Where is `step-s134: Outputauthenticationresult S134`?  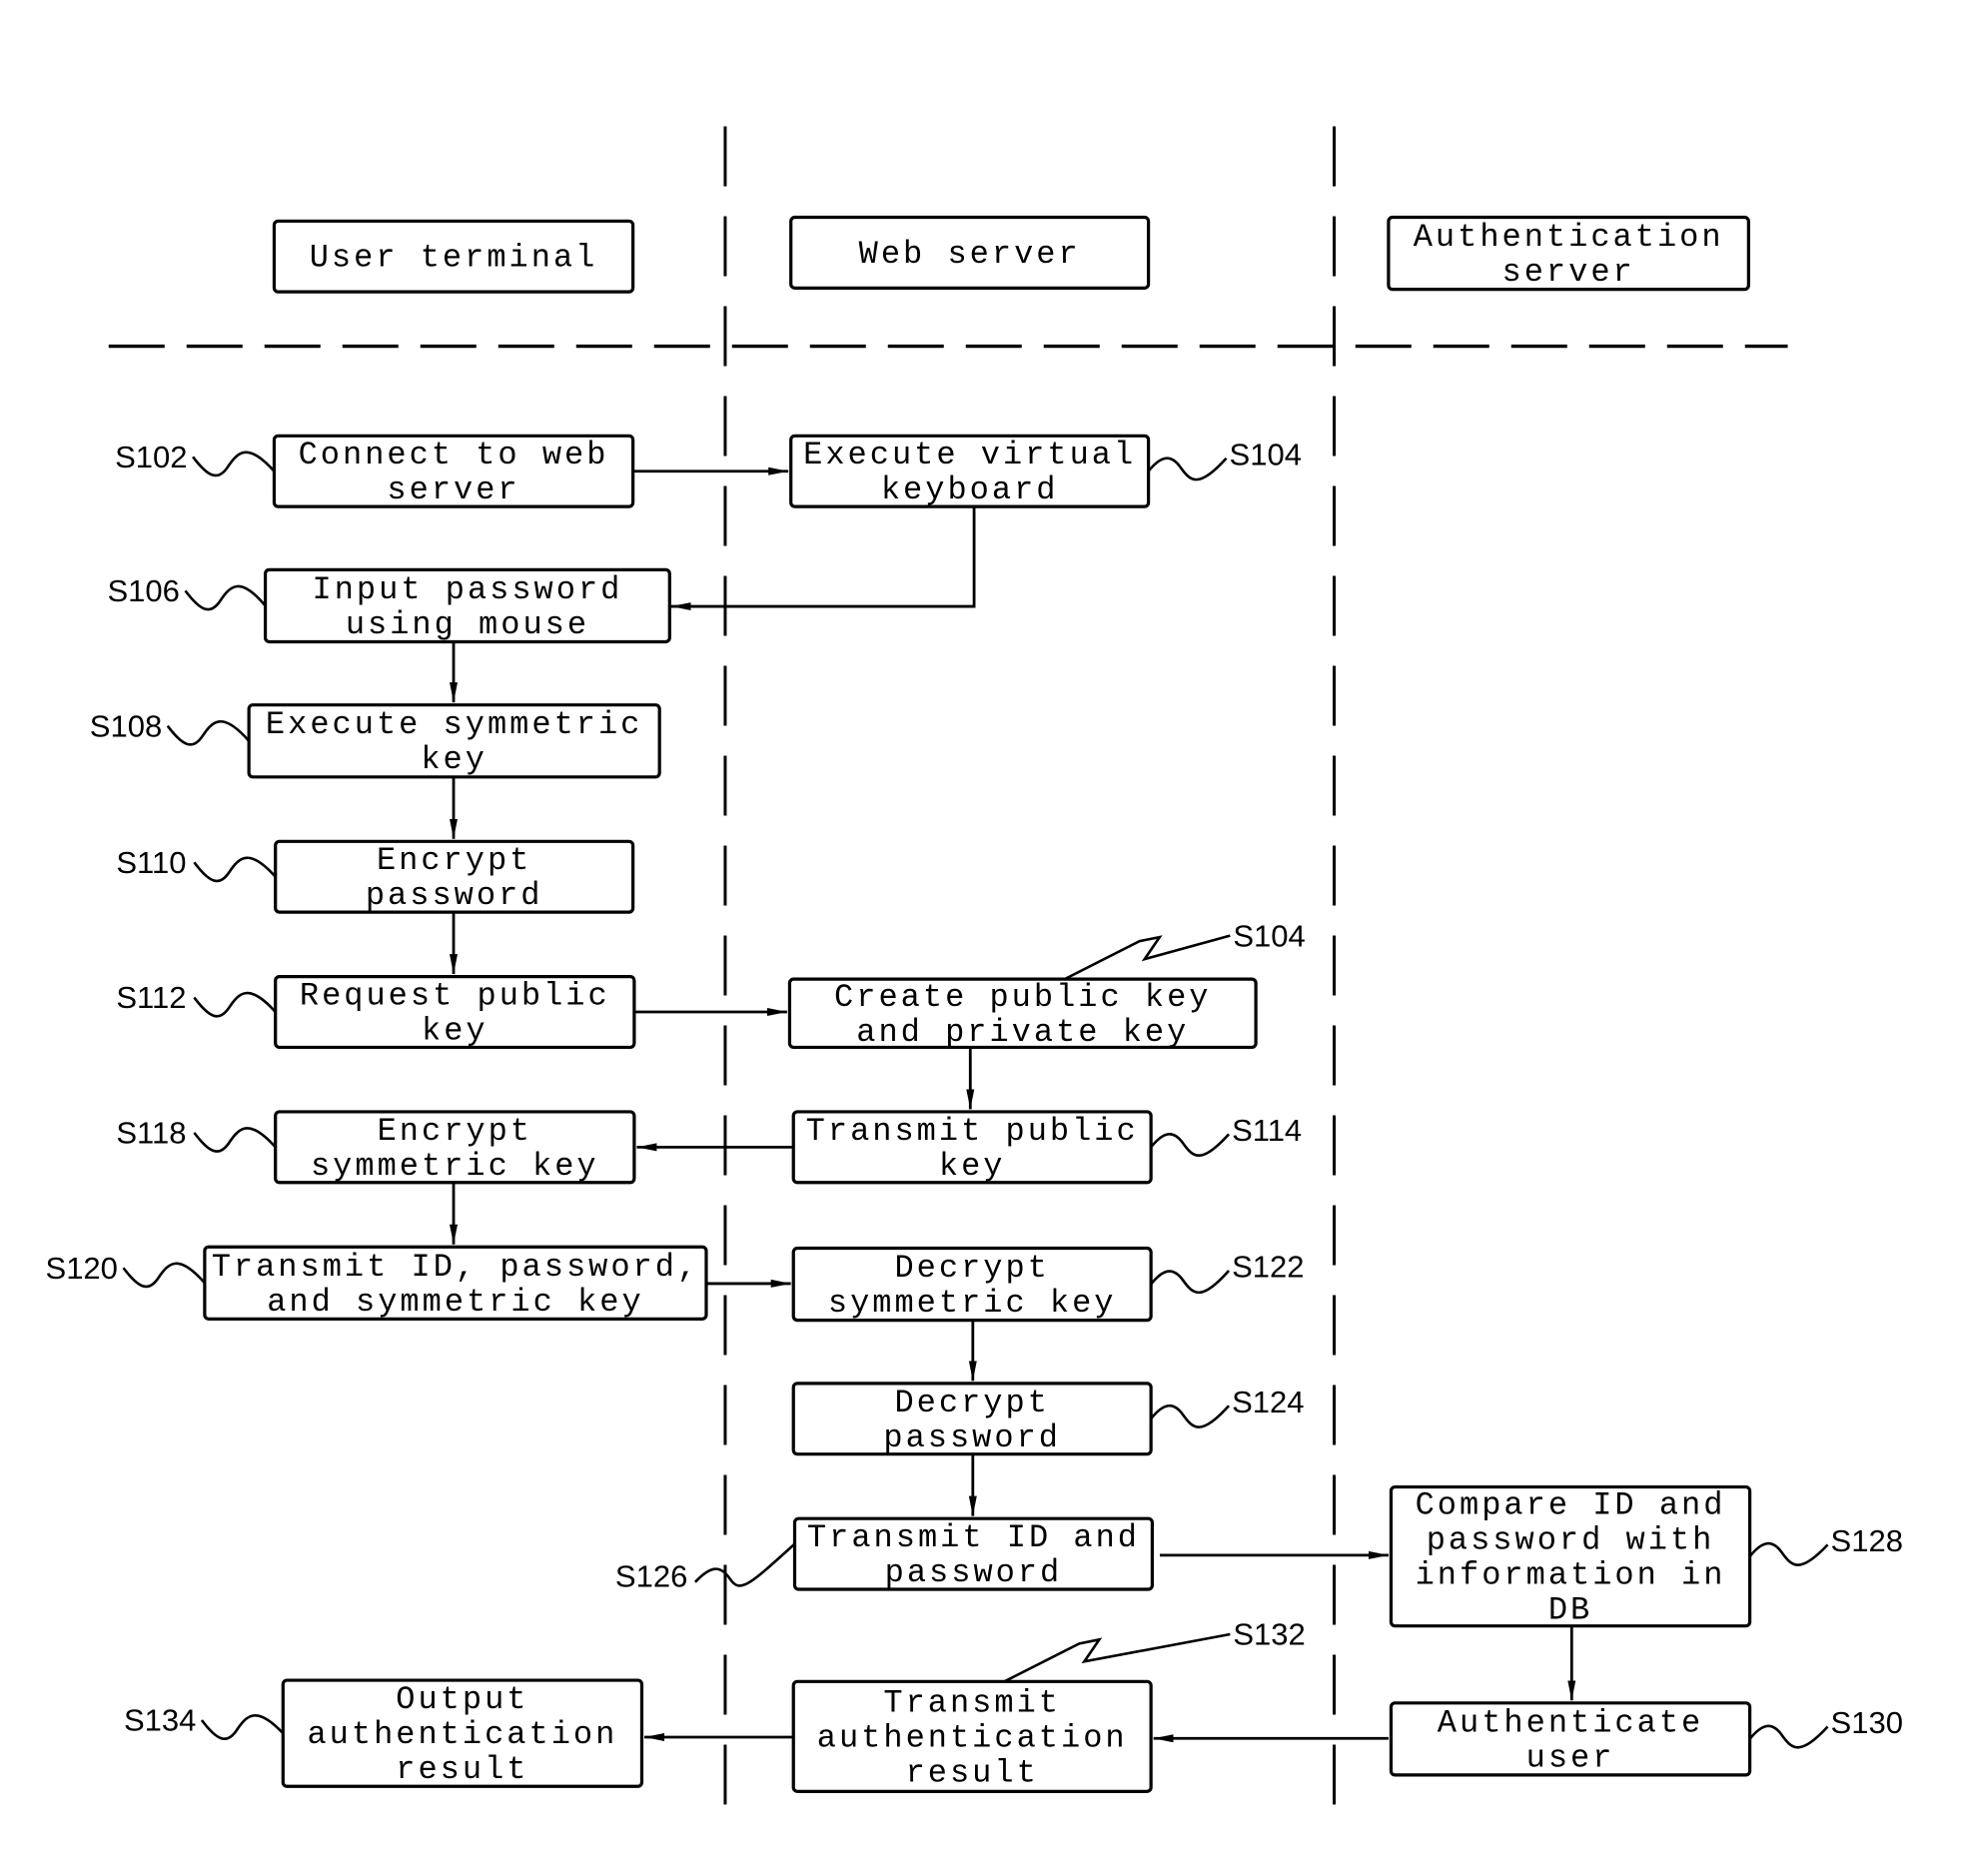
step-s134: Outputauthenticationresult S134 is located at coordinates (384, 1733).